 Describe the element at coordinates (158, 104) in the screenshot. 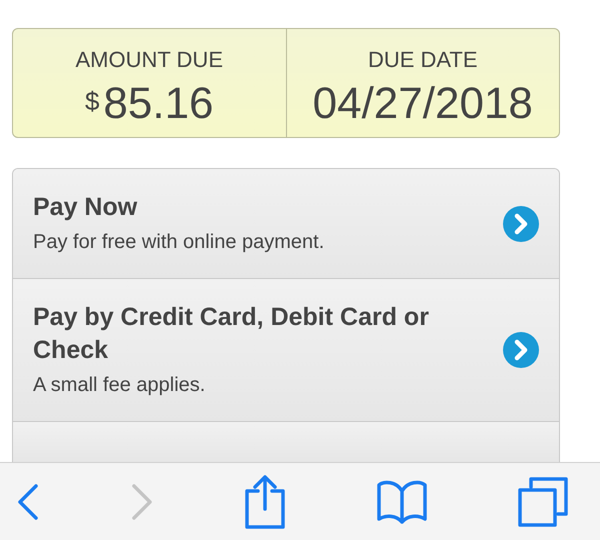

I see `amount-value: 85.16` at that location.